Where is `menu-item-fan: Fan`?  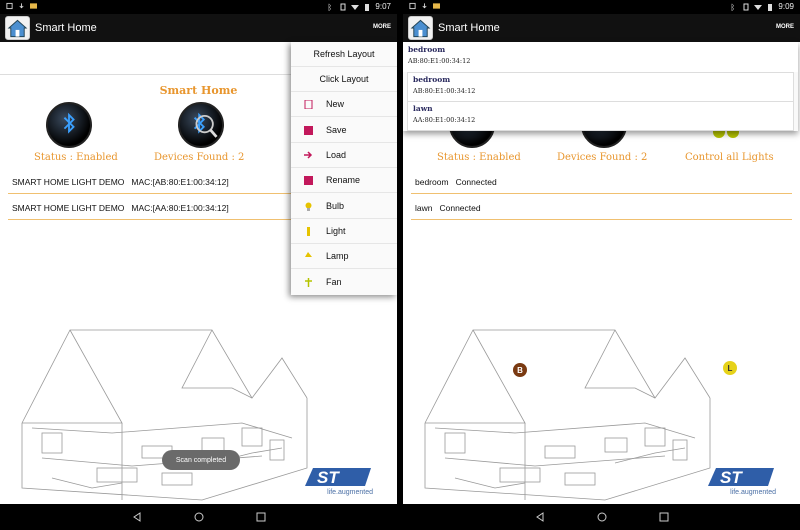 menu-item-fan: Fan is located at coordinates (344, 282).